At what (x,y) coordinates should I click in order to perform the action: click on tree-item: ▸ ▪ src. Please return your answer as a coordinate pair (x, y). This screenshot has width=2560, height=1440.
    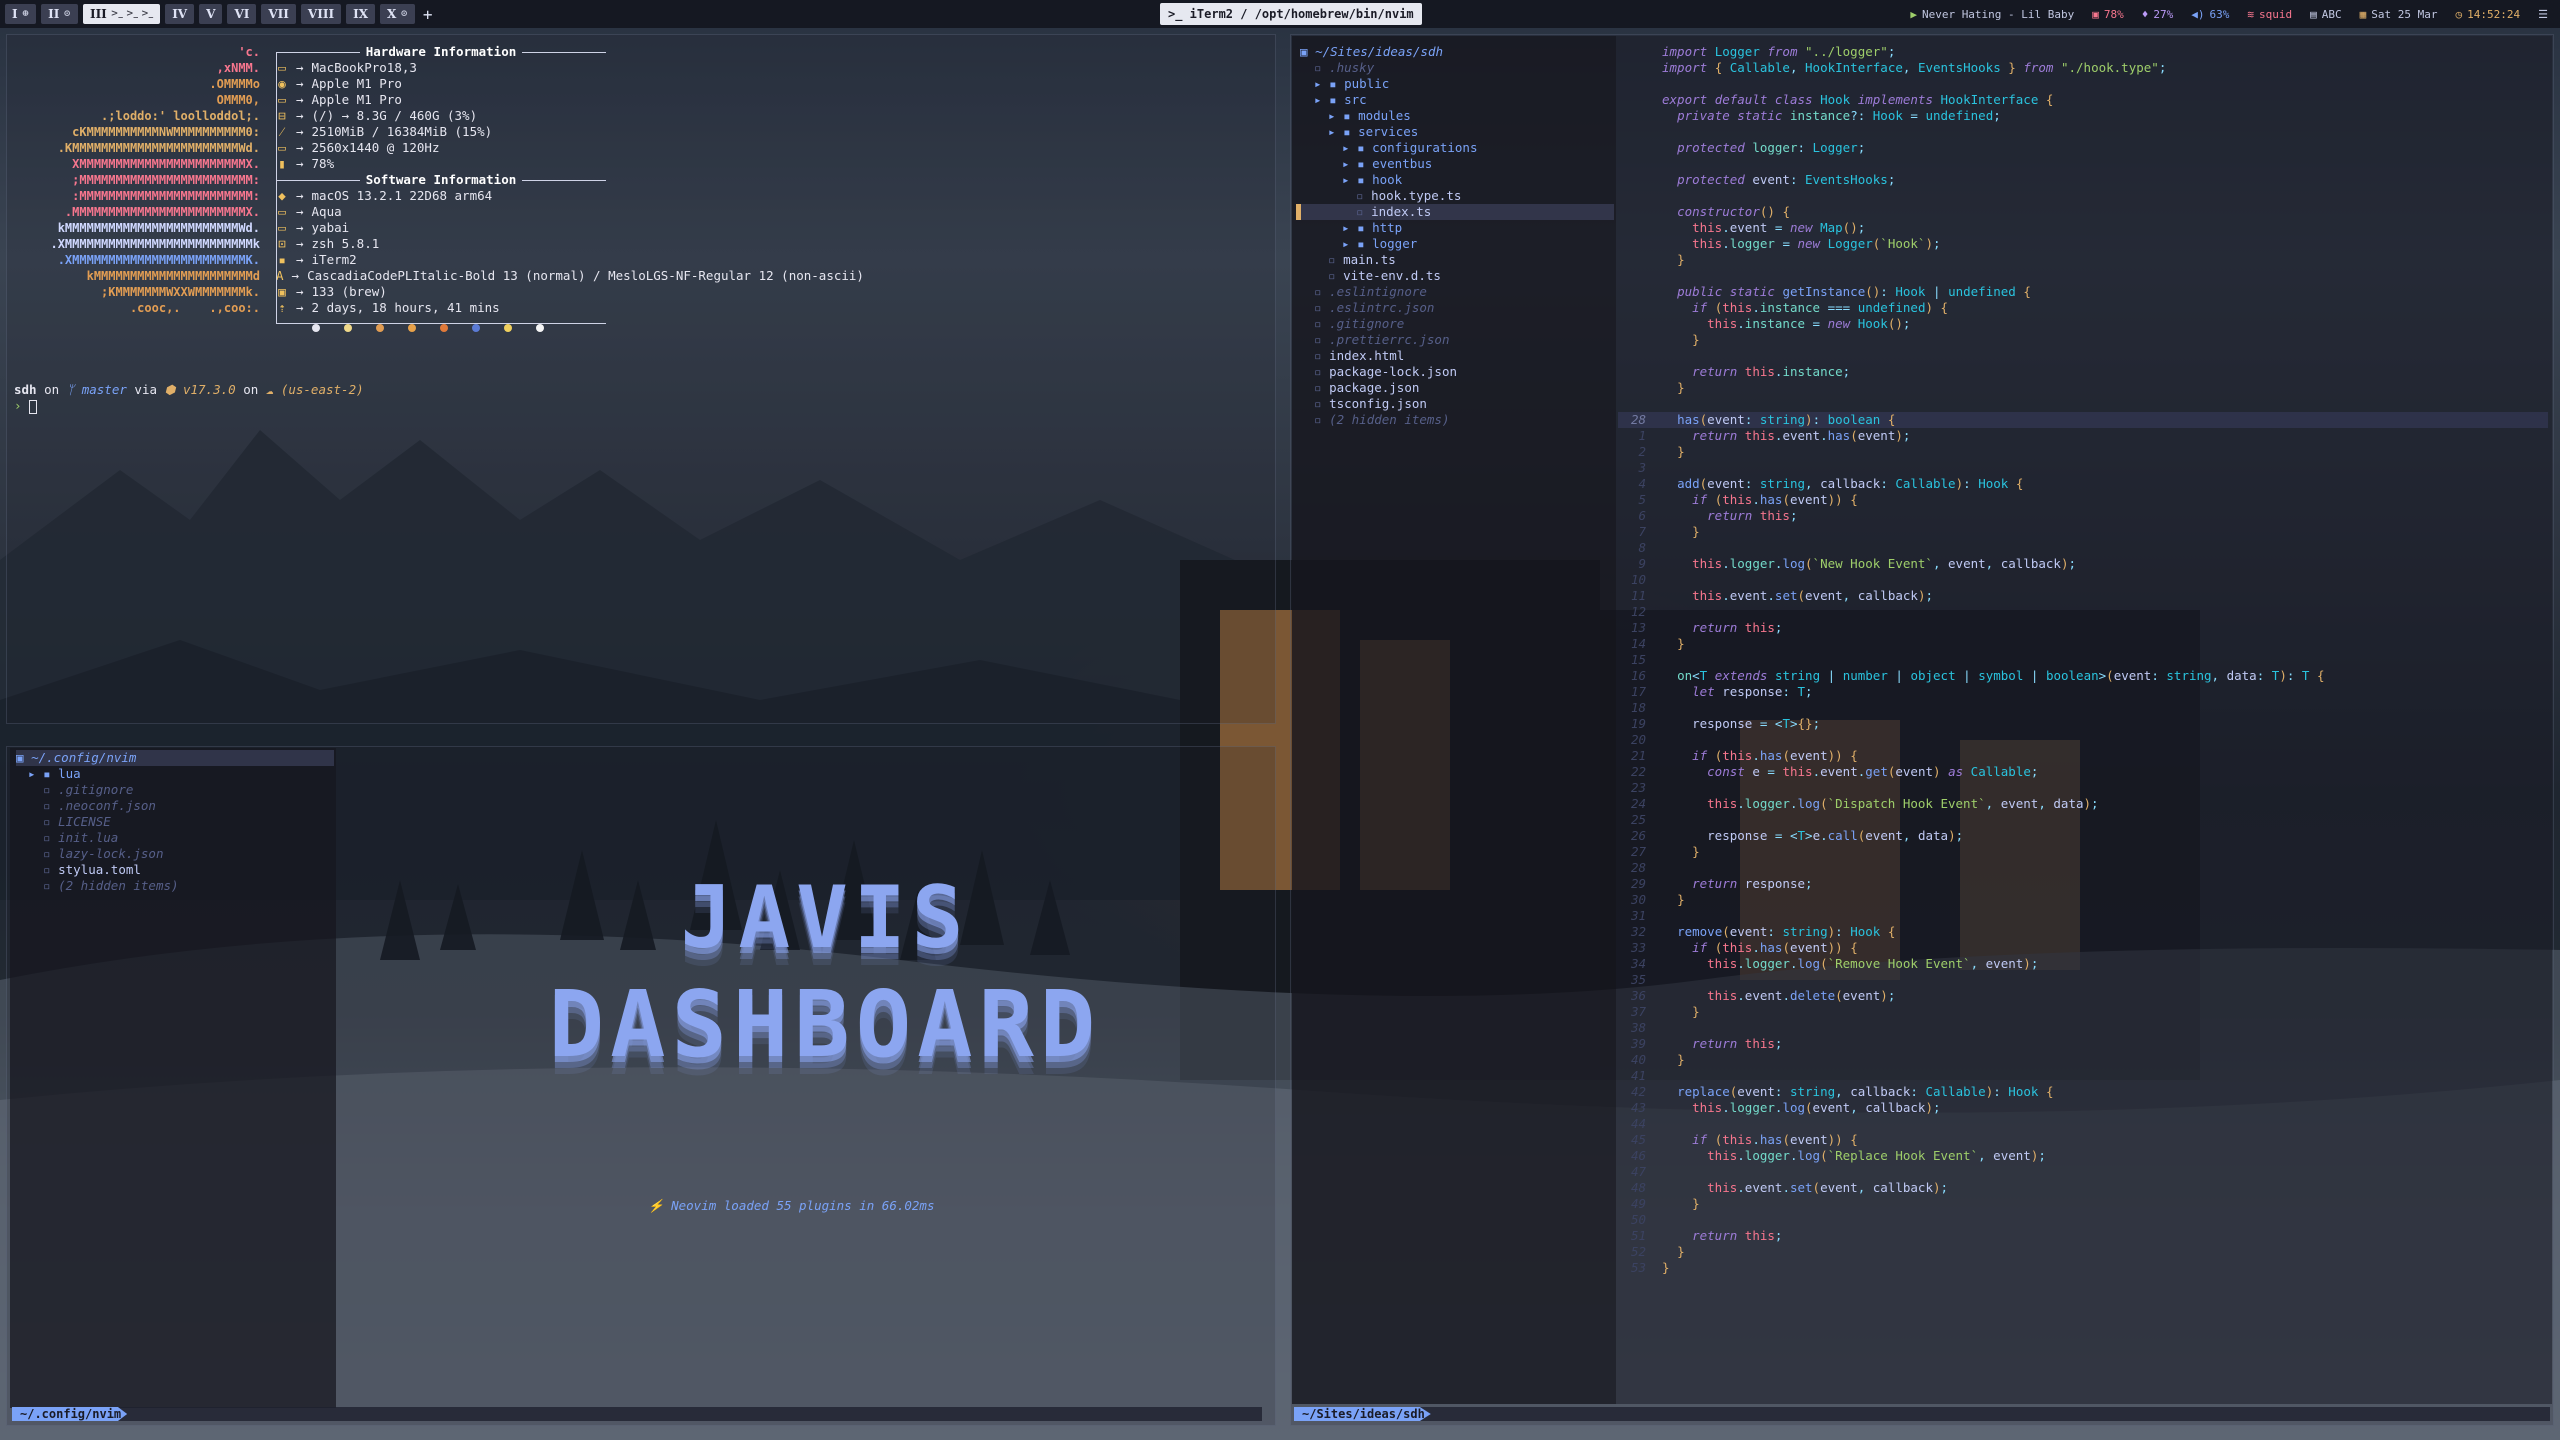
    Looking at the image, I should click on (1457, 100).